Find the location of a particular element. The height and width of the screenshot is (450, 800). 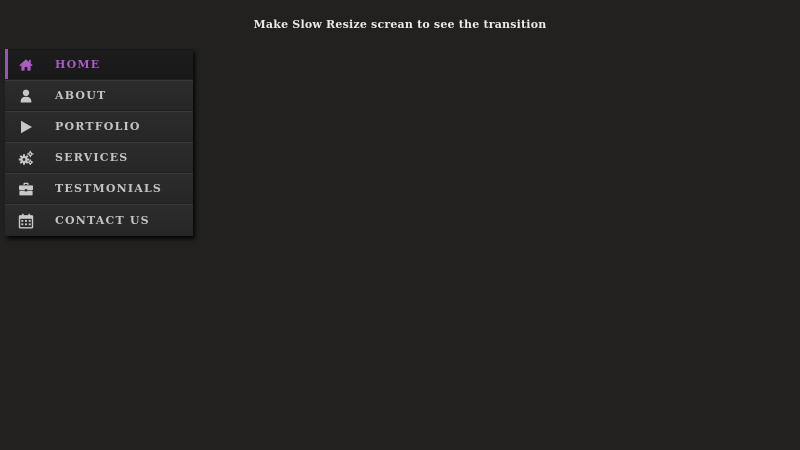

nav-item-services: SERVICES is located at coordinates (99, 157).